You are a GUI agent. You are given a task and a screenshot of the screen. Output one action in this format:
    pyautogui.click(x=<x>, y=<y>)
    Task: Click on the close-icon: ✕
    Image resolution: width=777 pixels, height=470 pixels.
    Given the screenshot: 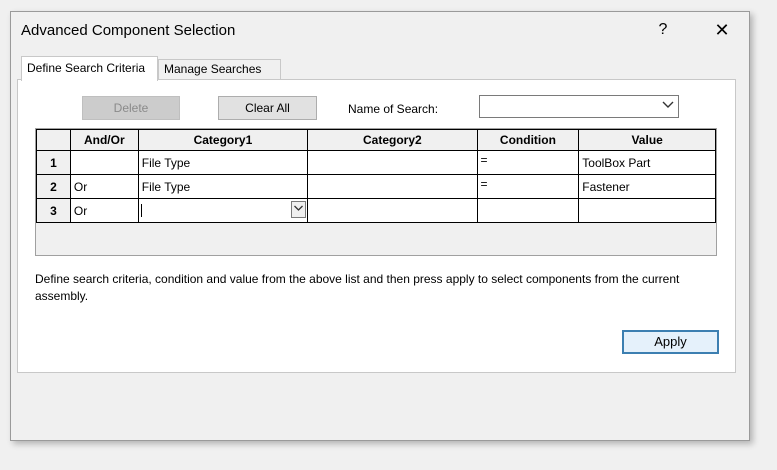 What is the action you would take?
    pyautogui.click(x=722, y=30)
    